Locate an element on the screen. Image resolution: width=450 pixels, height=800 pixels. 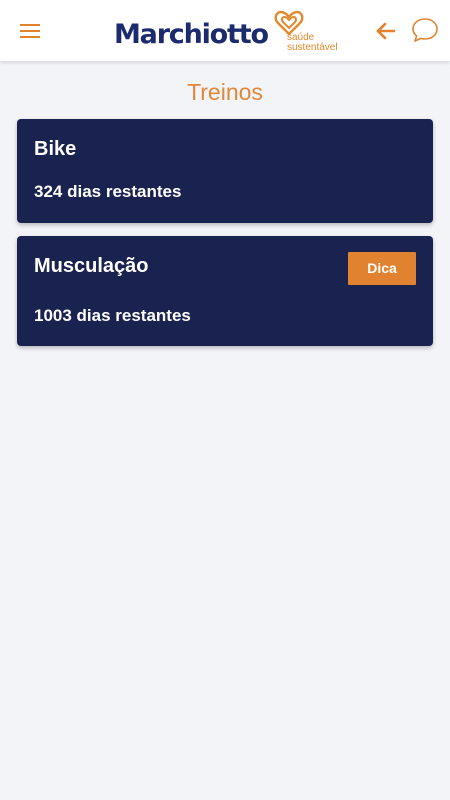
workout-card-musculacao: Musculação Dica 1003 dias restantes is located at coordinates (225, 291).